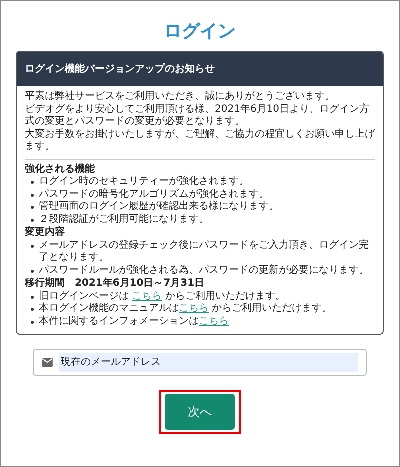 The width and height of the screenshot is (400, 467). Describe the element at coordinates (154, 194) in the screenshot. I see `list-item-text: パスワードの暗号化アルゴリズムが強化されます。` at that location.